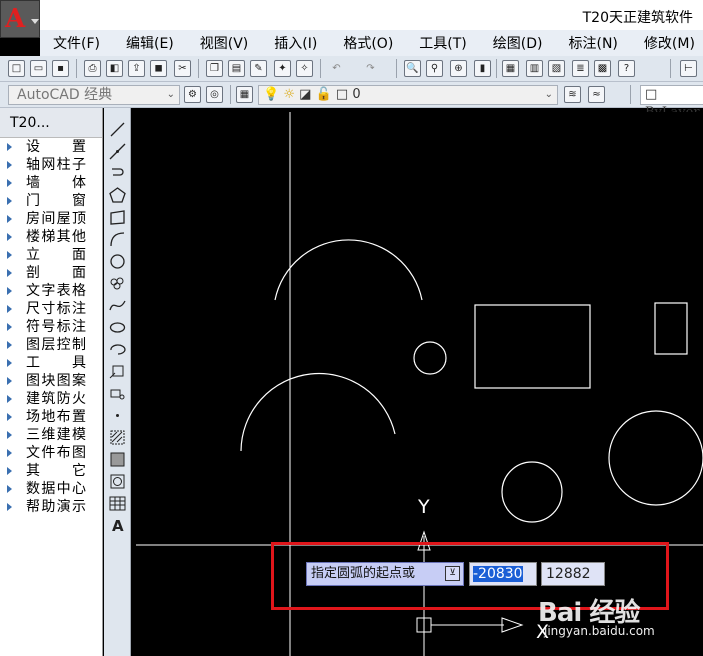 The height and width of the screenshot is (656, 703). I want to click on palette-item: 墙 体, so click(51, 183).